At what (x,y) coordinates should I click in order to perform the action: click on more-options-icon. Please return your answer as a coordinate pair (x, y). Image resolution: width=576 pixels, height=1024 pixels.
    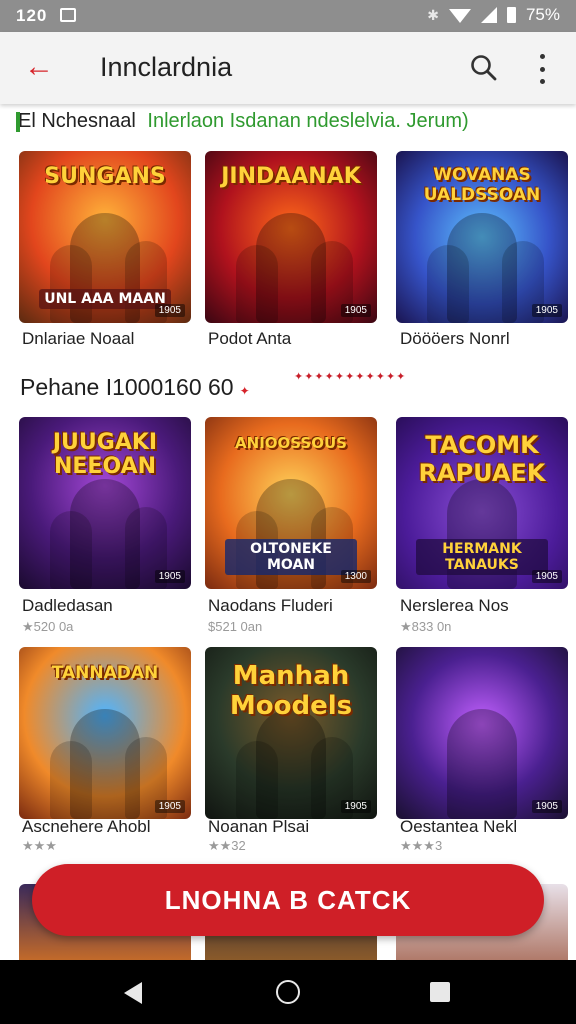
    Looking at the image, I should click on (542, 69).